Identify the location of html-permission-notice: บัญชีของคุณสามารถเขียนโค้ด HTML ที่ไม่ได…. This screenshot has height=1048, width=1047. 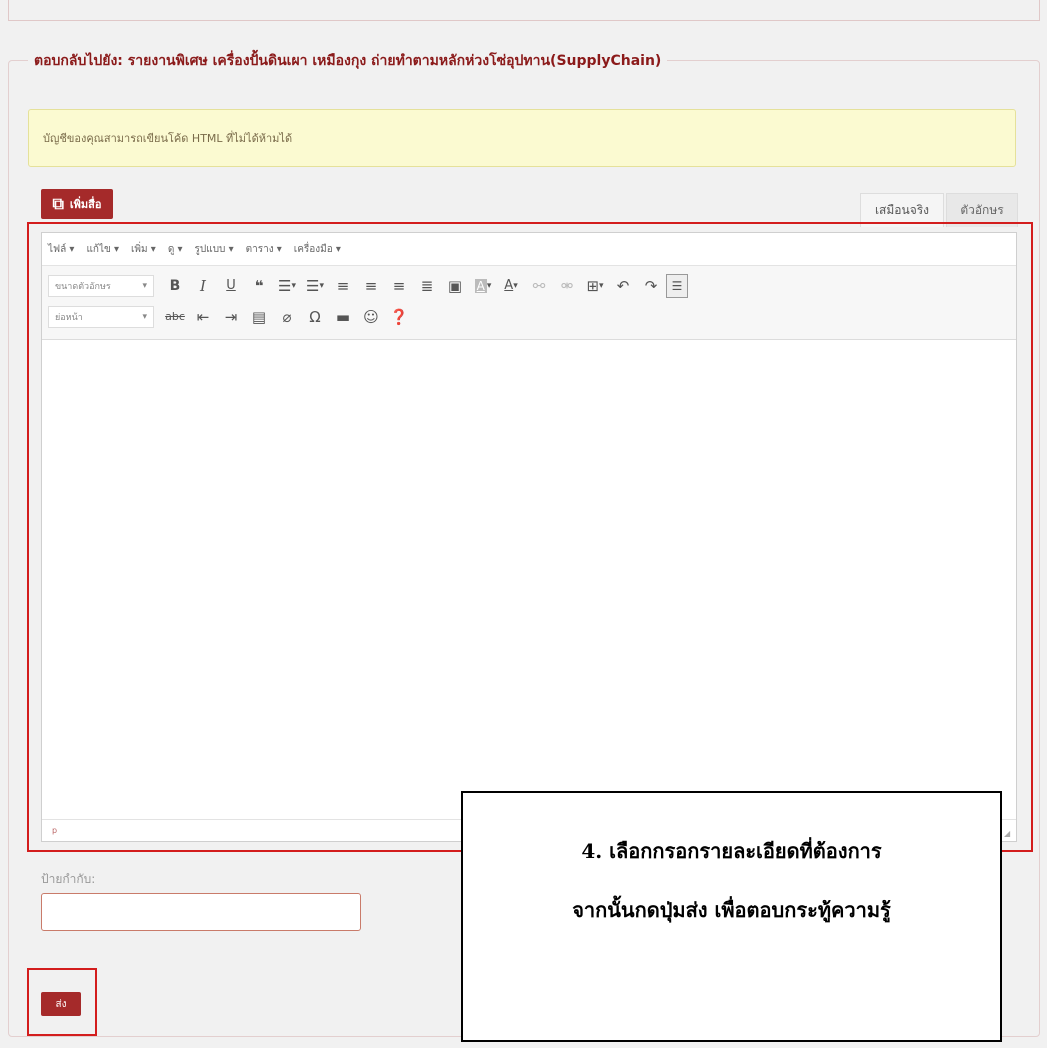
(522, 138).